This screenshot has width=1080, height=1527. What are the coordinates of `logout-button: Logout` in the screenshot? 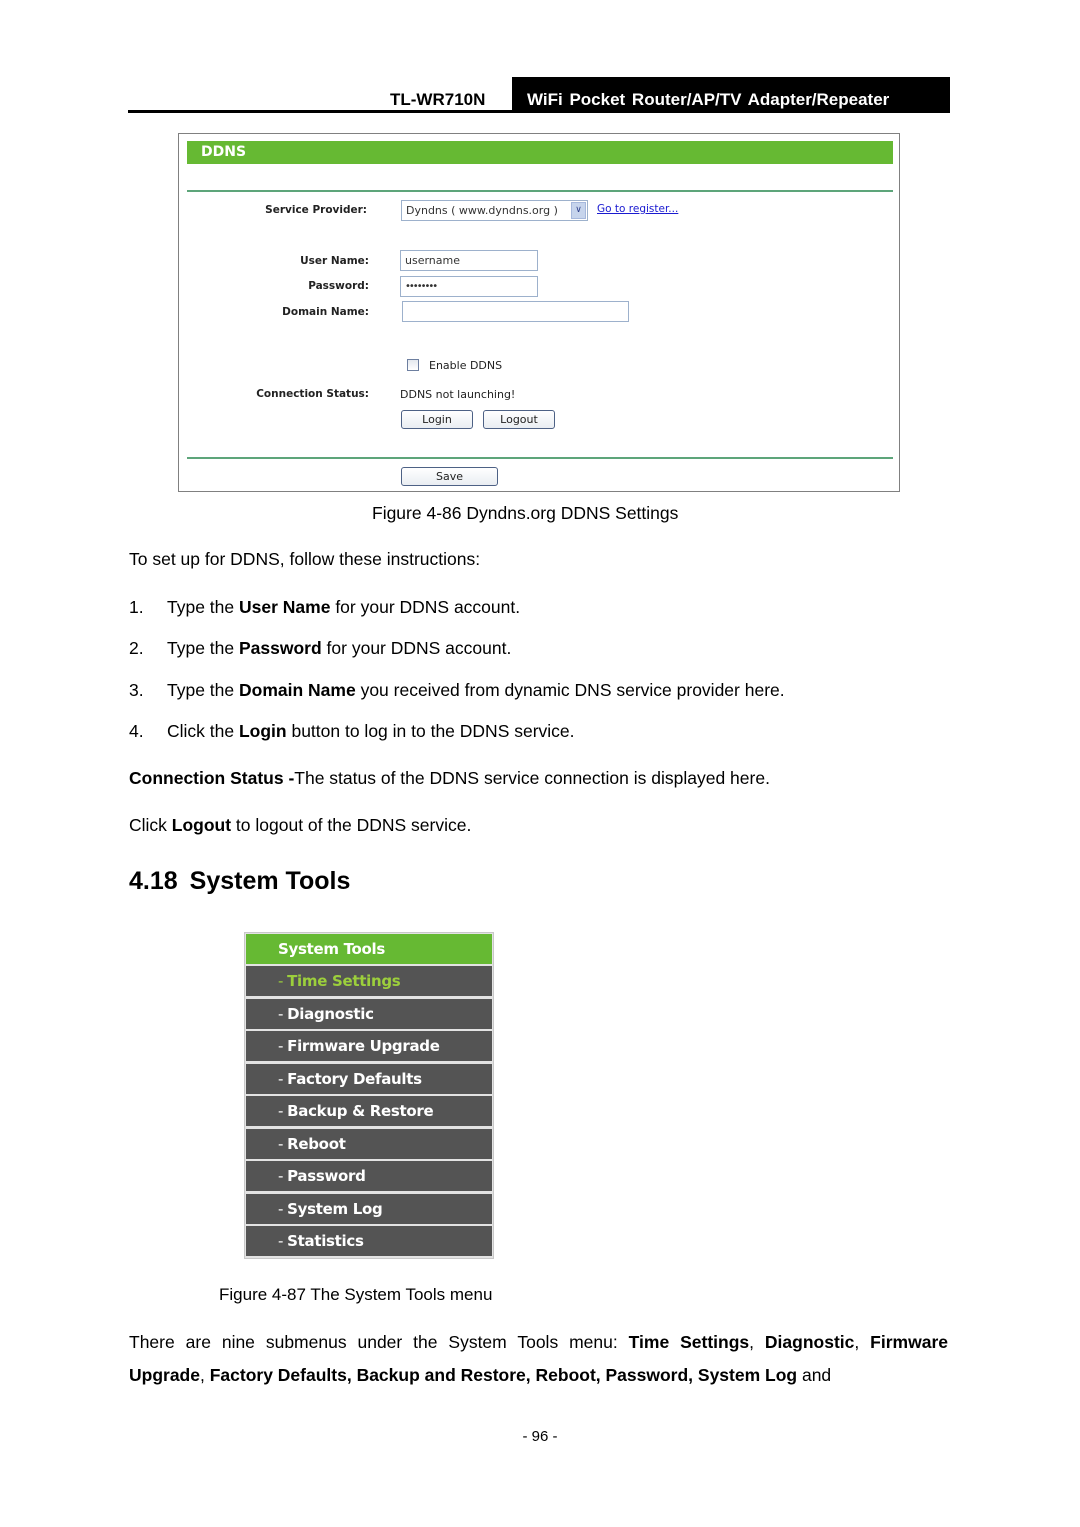 It's located at (519, 419).